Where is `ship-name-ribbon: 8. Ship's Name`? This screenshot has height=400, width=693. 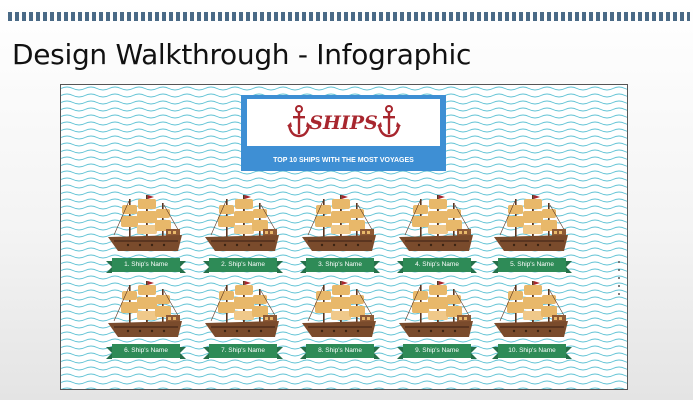 ship-name-ribbon: 8. Ship's Name is located at coordinates (340, 352).